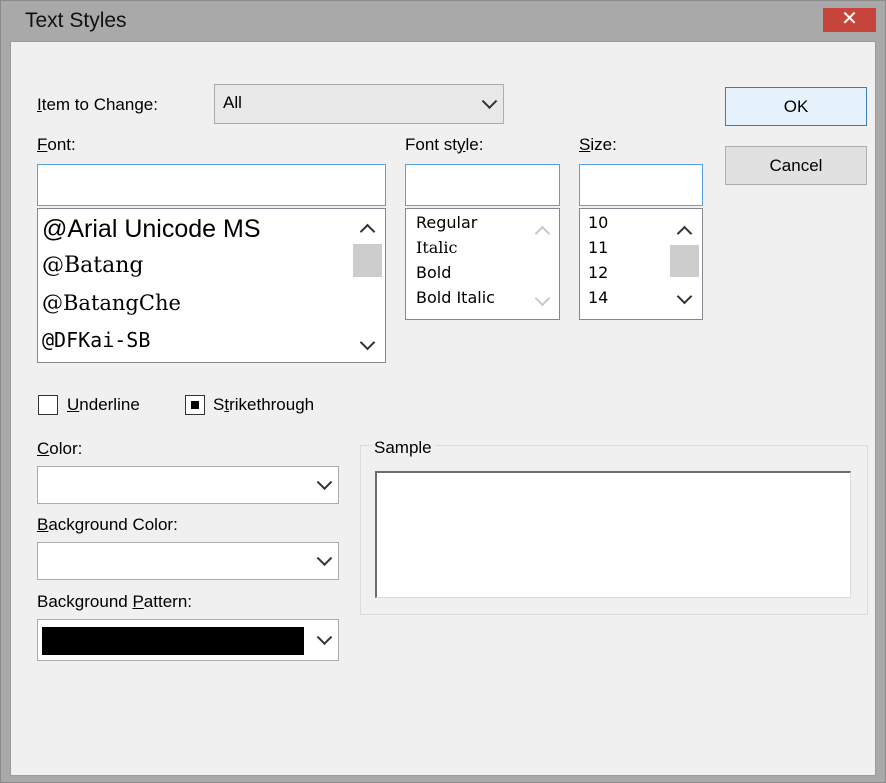 This screenshot has width=886, height=783. Describe the element at coordinates (188, 485) in the screenshot. I see `color-dropdown` at that location.